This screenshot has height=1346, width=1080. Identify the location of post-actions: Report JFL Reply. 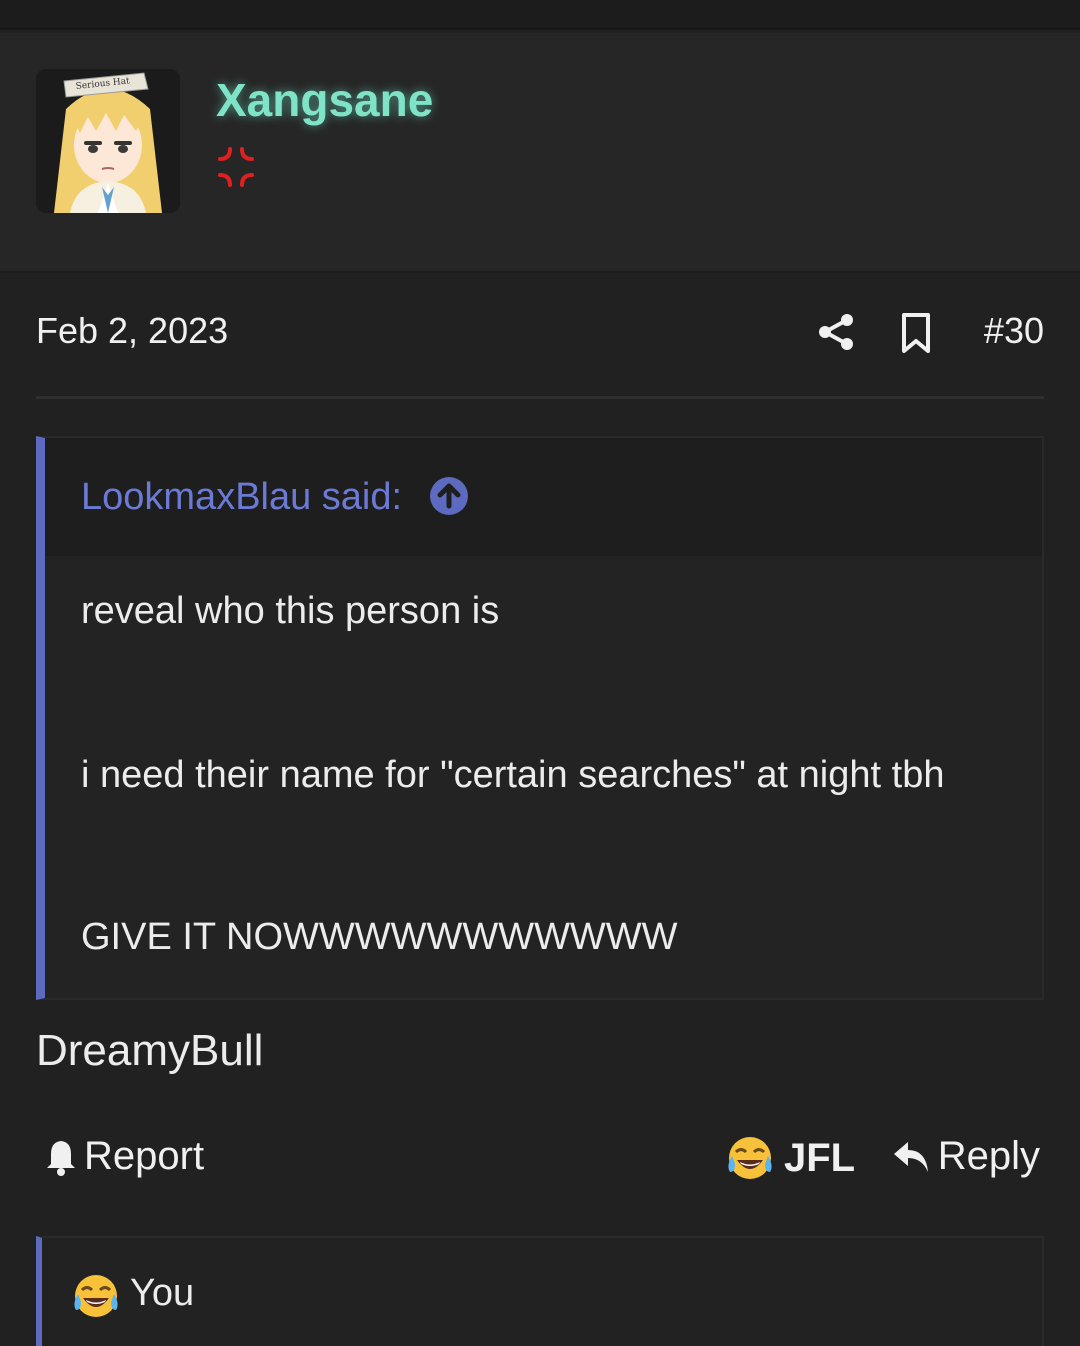
(540, 1161).